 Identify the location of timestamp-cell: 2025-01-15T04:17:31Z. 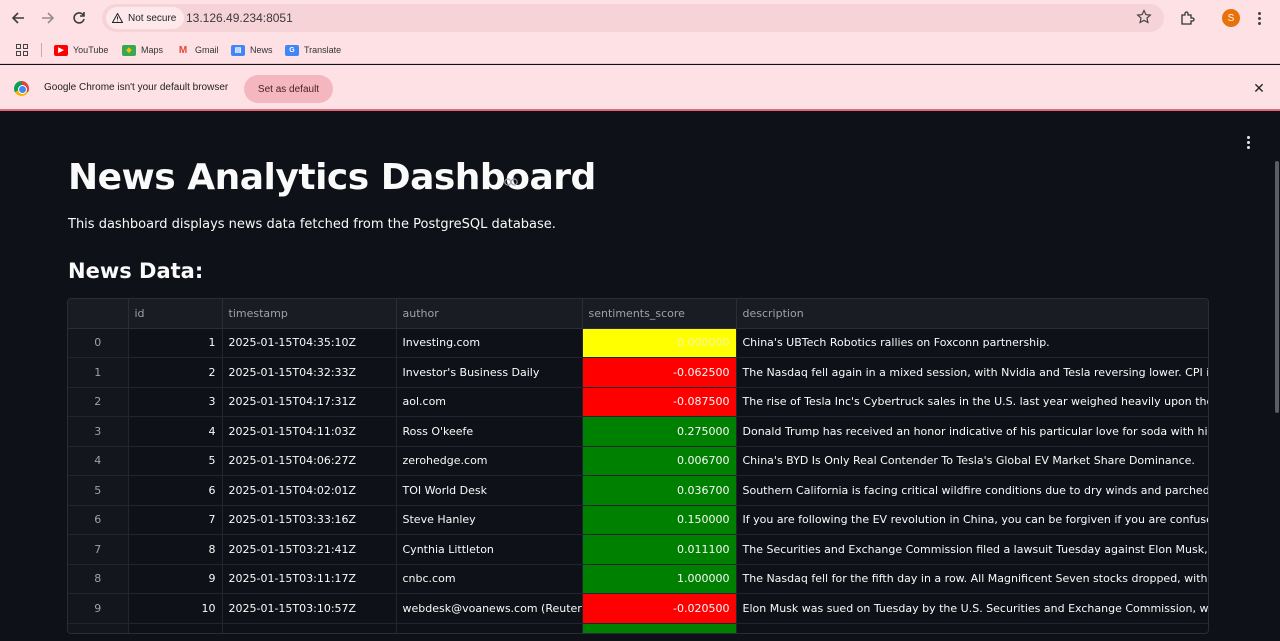
(309, 402).